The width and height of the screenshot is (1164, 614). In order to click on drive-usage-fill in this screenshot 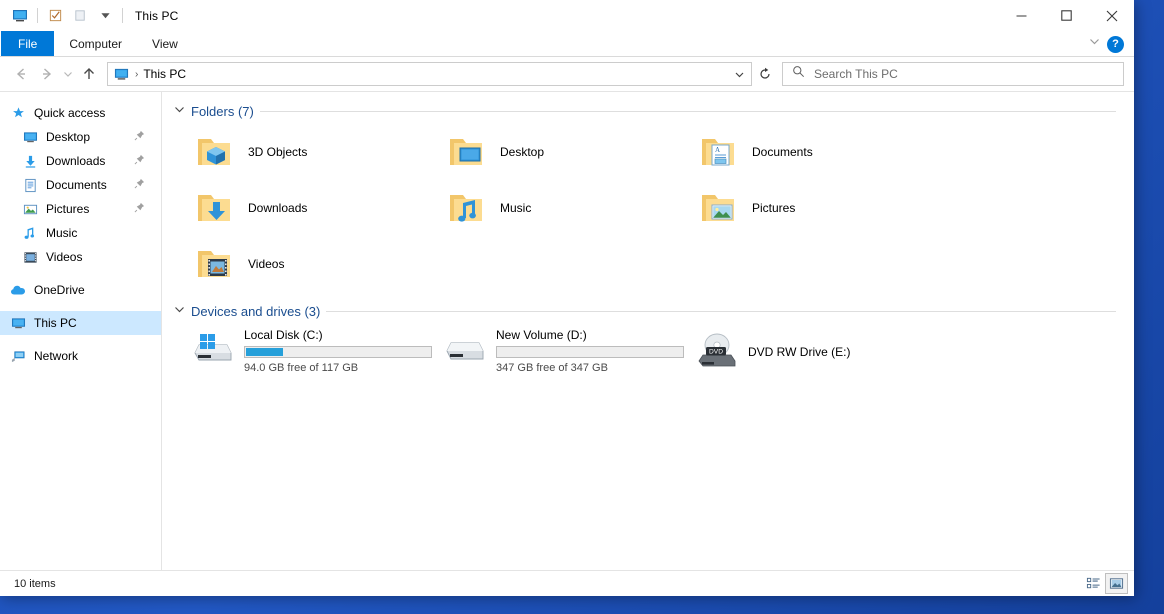, I will do `click(264, 352)`.